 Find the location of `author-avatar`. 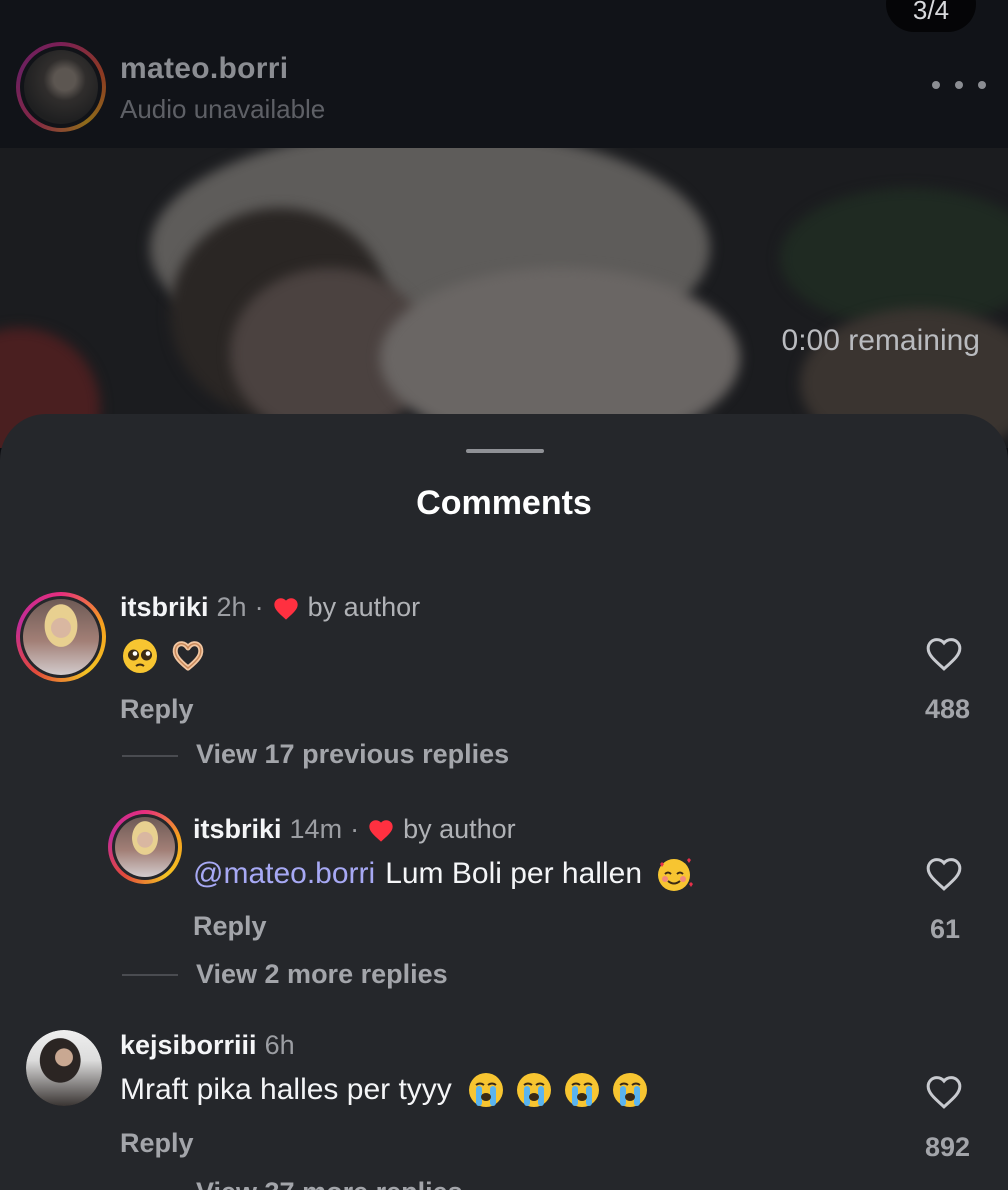

author-avatar is located at coordinates (61, 87).